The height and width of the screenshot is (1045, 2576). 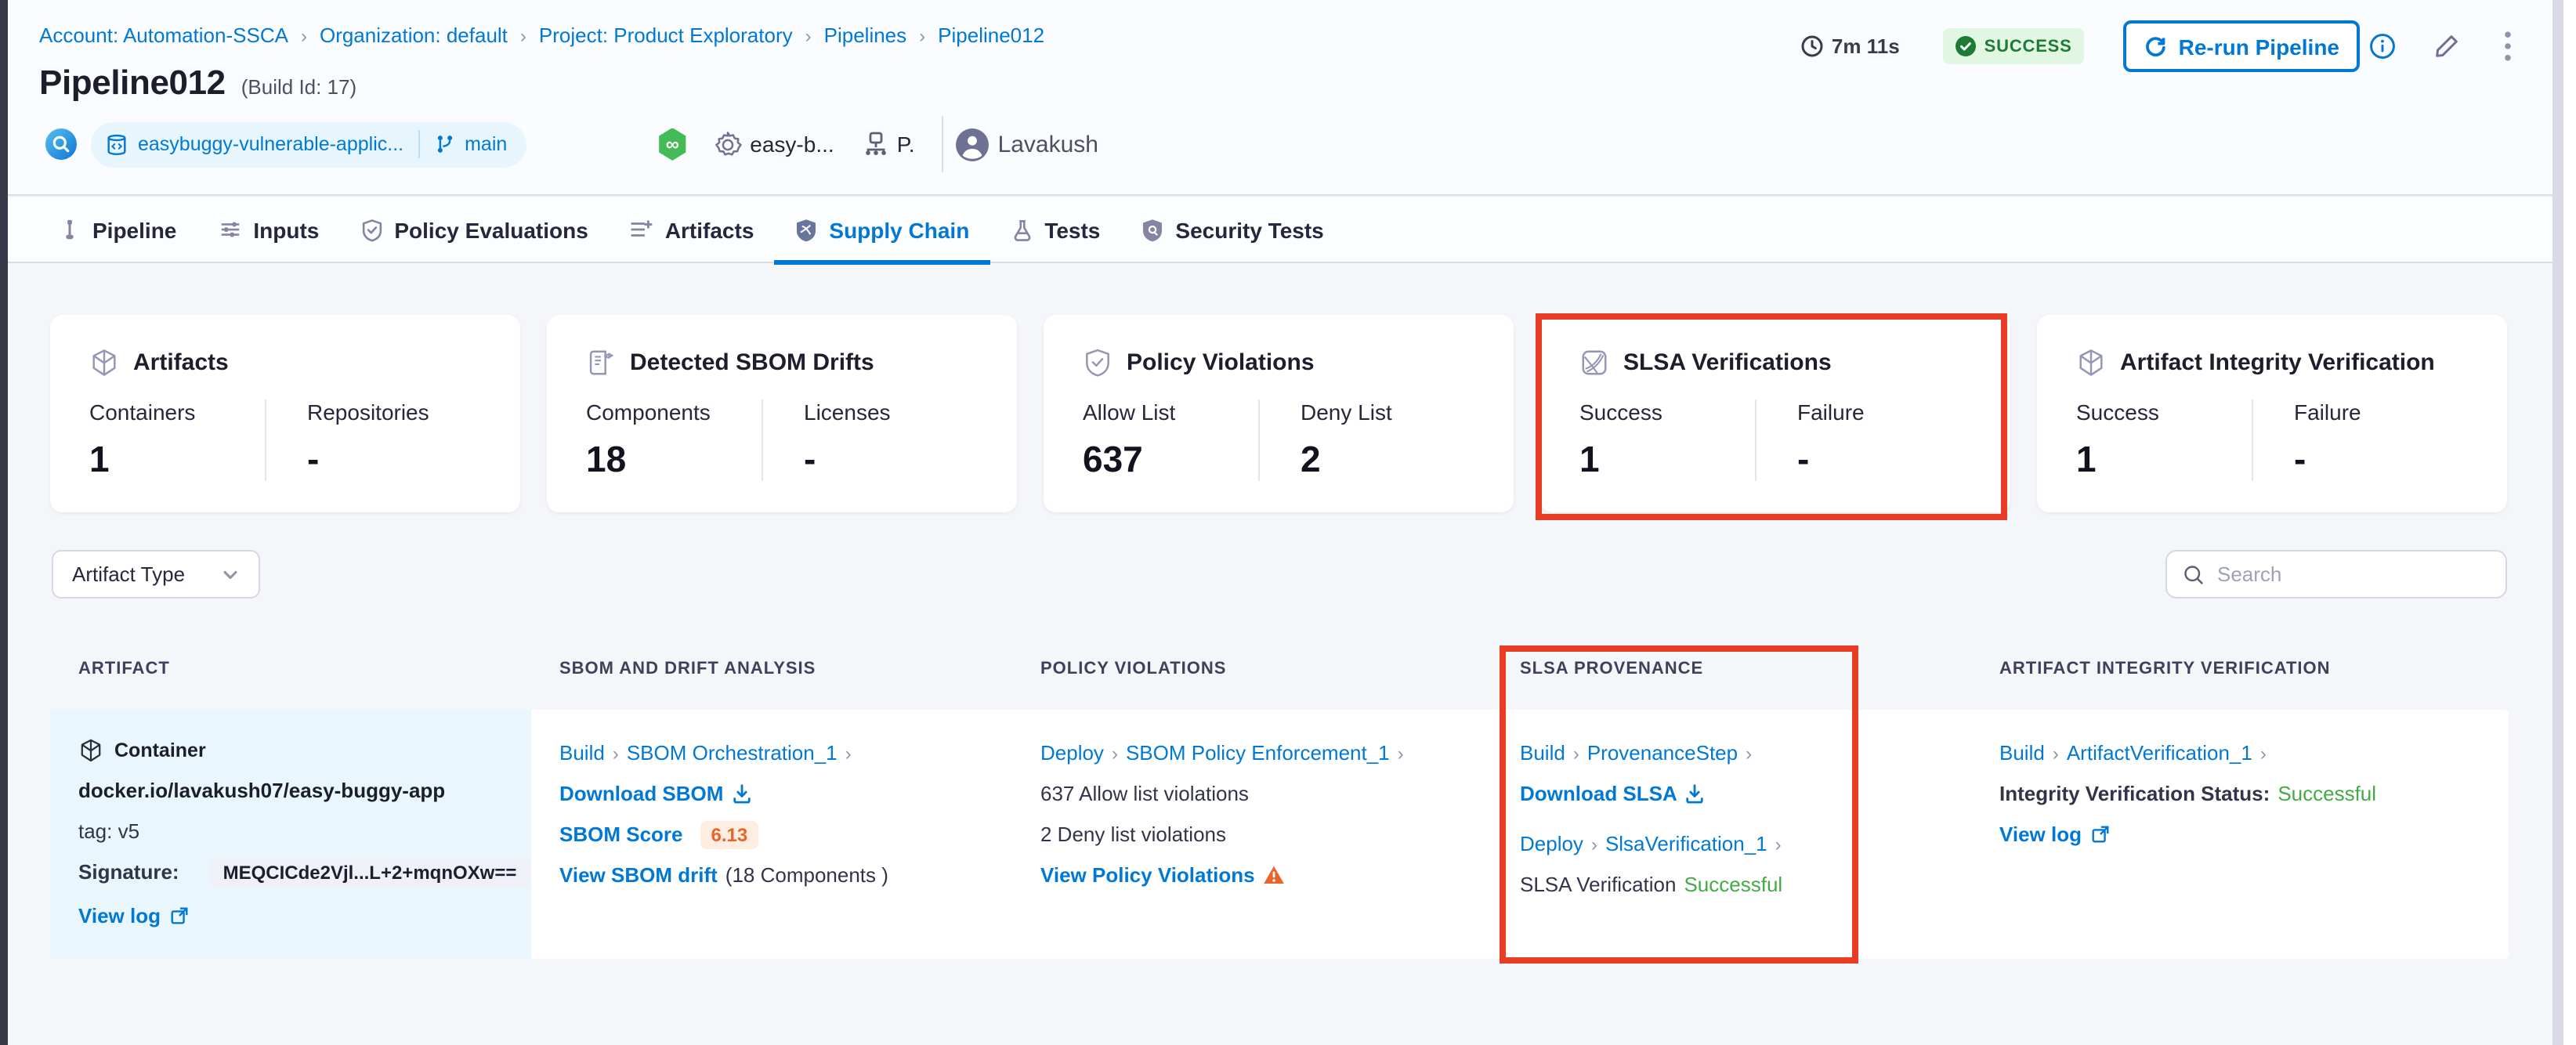 I want to click on step-link: ArtifactVerification_1, so click(x=2159, y=753).